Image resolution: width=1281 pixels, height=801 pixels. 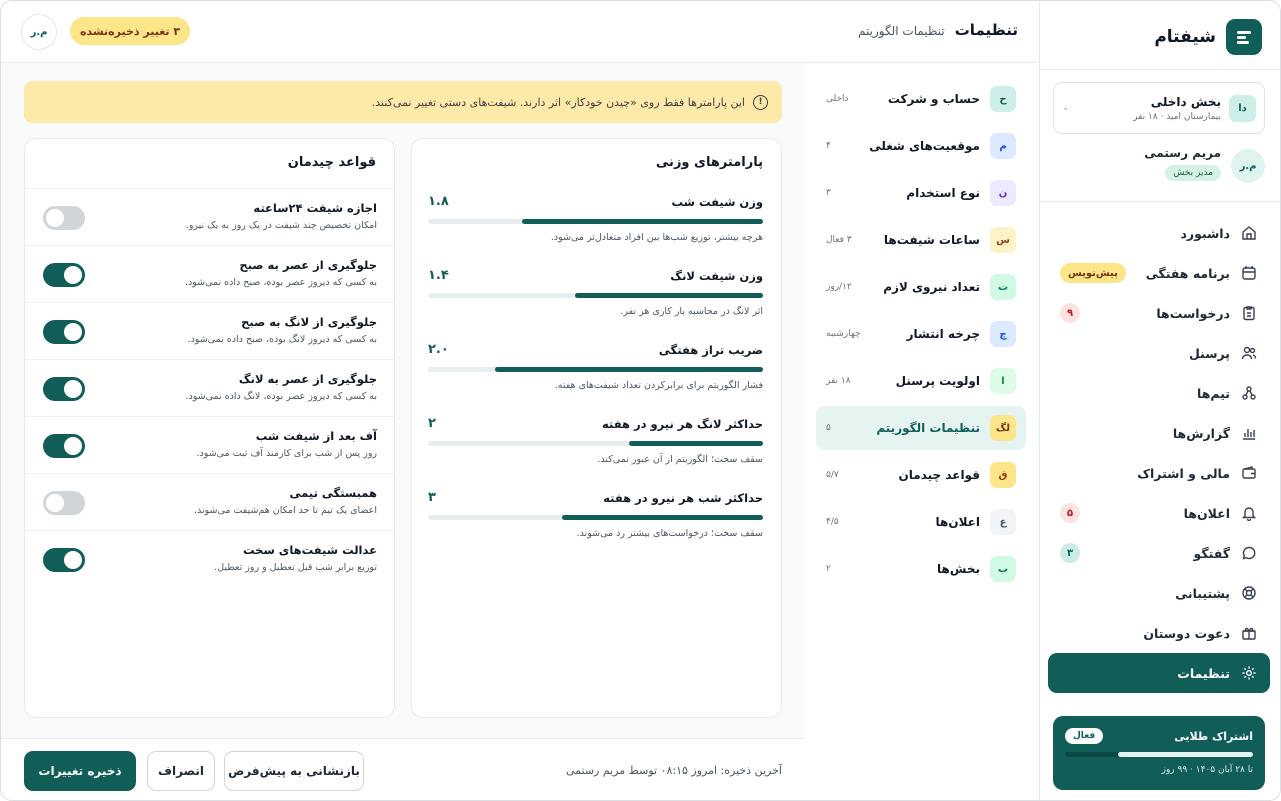 I want to click on settings-menu-item: ب بخش‌ها ۲, so click(x=921, y=569).